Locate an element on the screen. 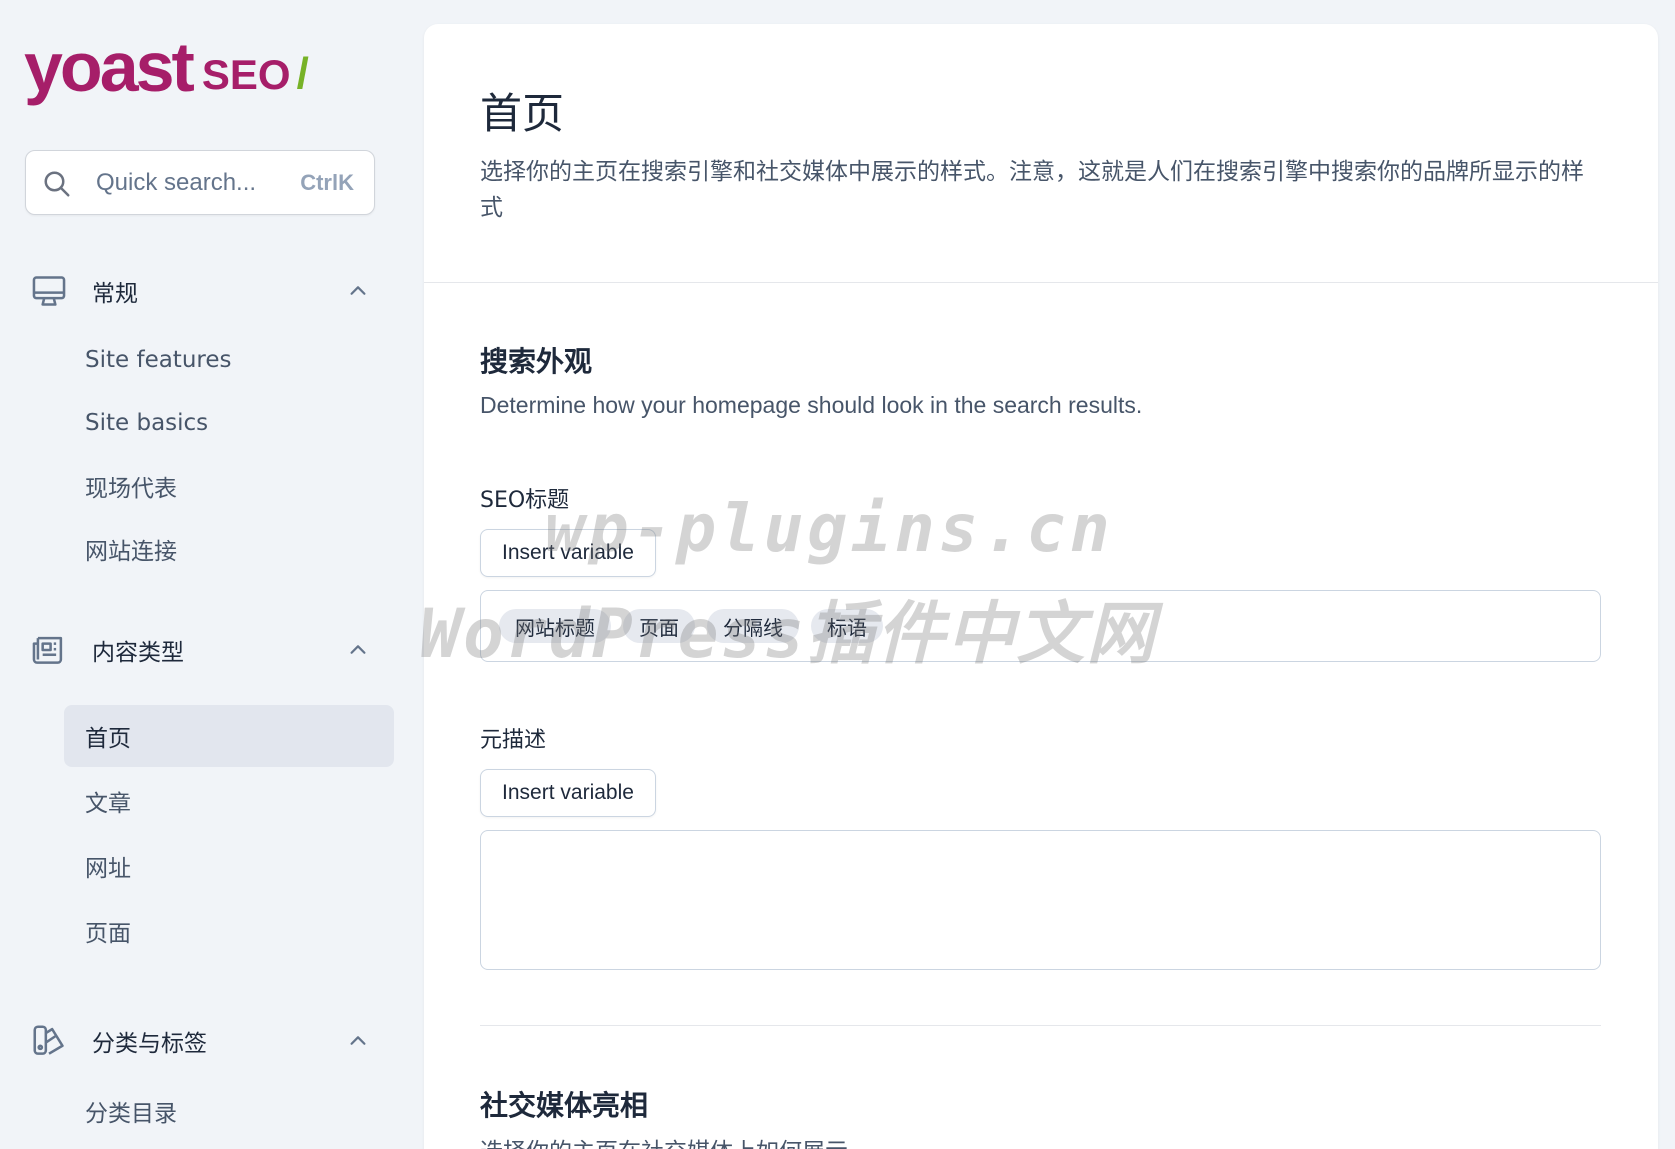 This screenshot has height=1149, width=1675. variable-chip-separator: 分隔线 is located at coordinates (753, 626).